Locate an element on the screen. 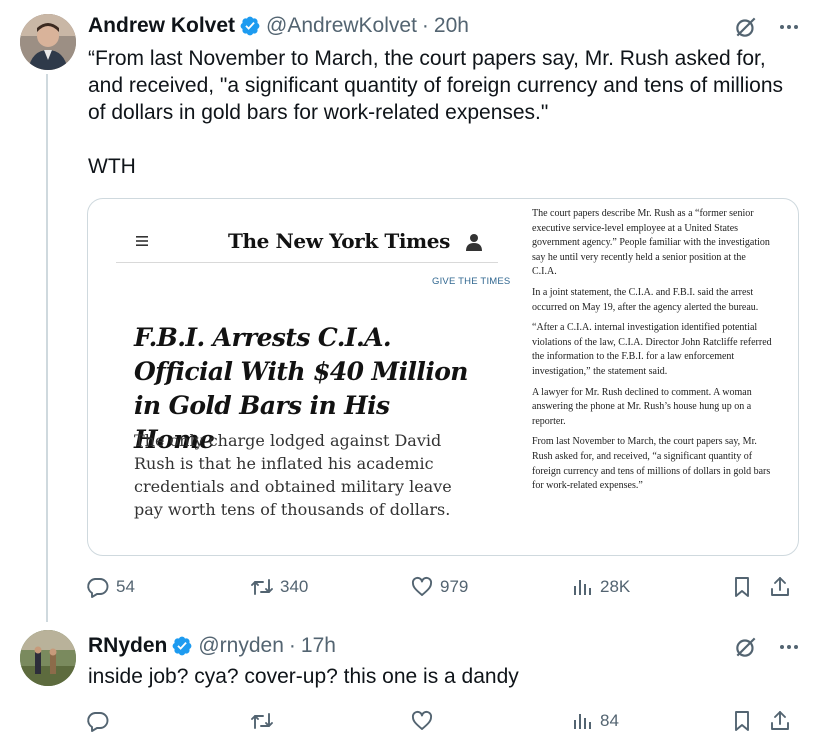 This screenshot has height=740, width=825. tweet-header: RNyden @rnyden · 17h is located at coordinates (212, 646).